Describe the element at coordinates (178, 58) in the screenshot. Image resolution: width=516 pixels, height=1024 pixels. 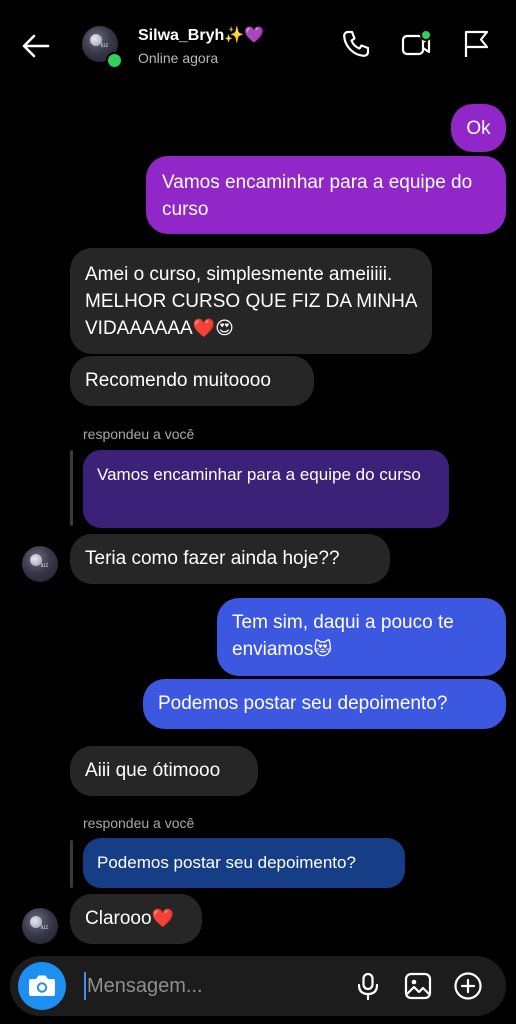
I see `contact-status: Online agora` at that location.